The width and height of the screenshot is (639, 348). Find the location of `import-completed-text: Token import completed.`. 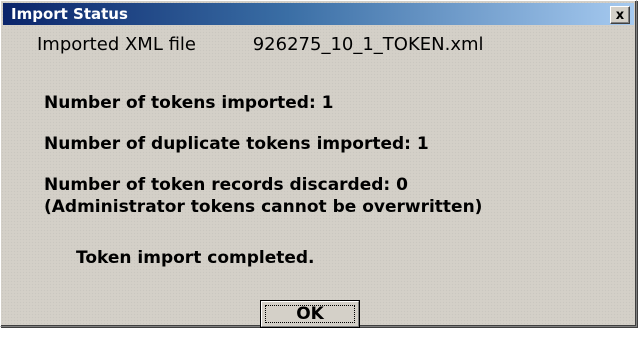

import-completed-text: Token import completed. is located at coordinates (195, 258).